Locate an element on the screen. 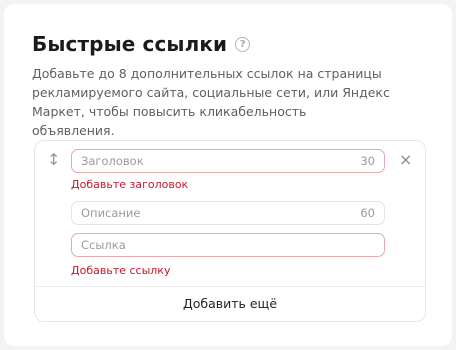 The image size is (456, 350). url-error-text: Добавьте ссылку is located at coordinates (121, 270).